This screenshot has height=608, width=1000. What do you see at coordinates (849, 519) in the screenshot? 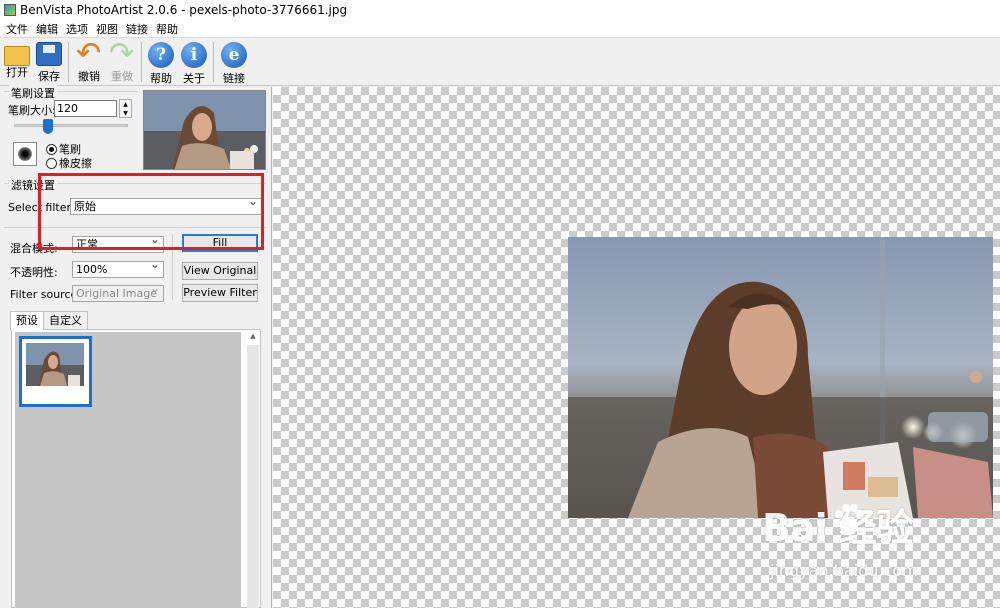
I see `baidu-paw-icon` at bounding box center [849, 519].